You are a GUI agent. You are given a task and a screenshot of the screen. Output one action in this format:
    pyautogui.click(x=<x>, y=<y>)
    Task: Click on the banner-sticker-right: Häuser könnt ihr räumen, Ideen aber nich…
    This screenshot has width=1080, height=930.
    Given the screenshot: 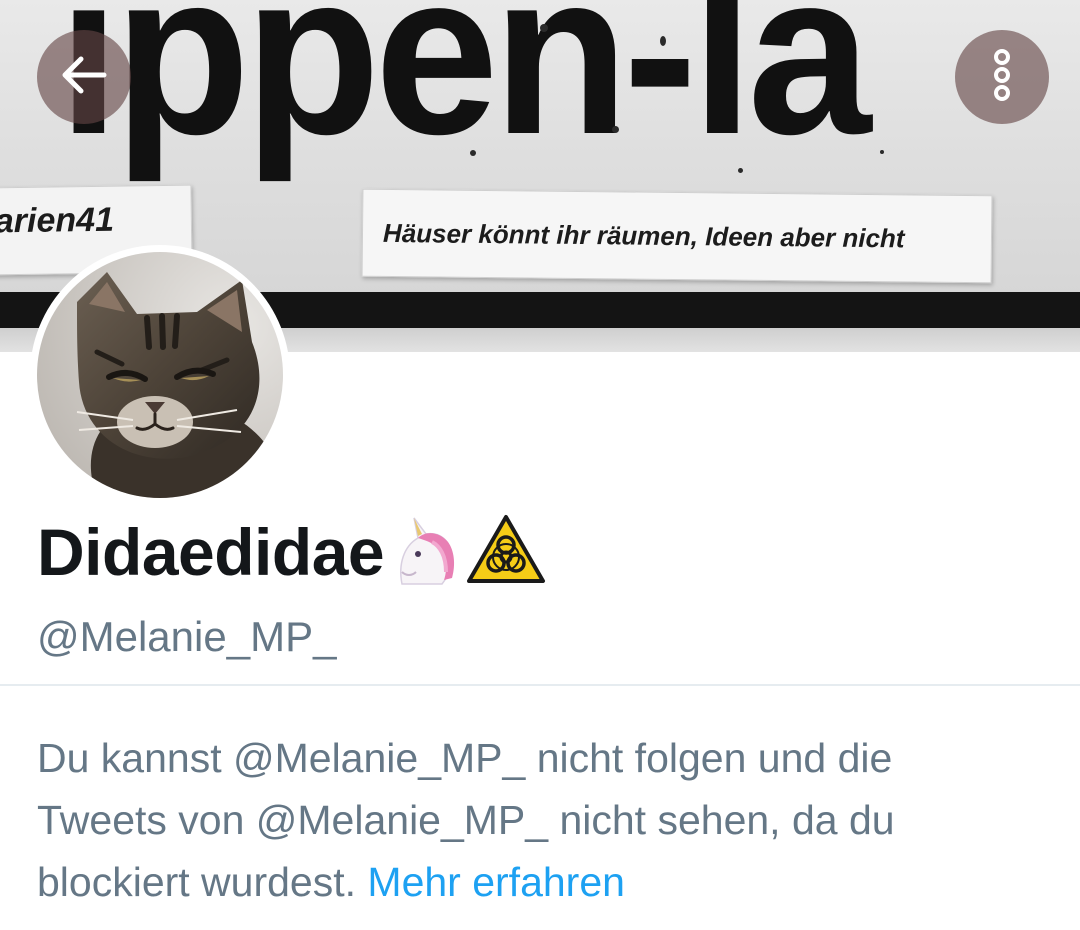 What is the action you would take?
    pyautogui.click(x=677, y=236)
    